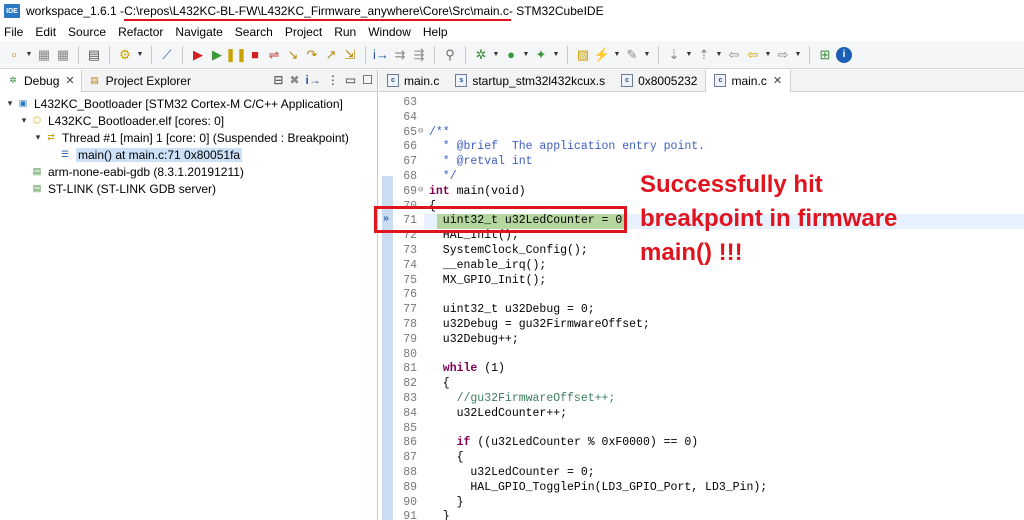 The width and height of the screenshot is (1024, 520). I want to click on menu-navigate: Navigate, so click(198, 32).